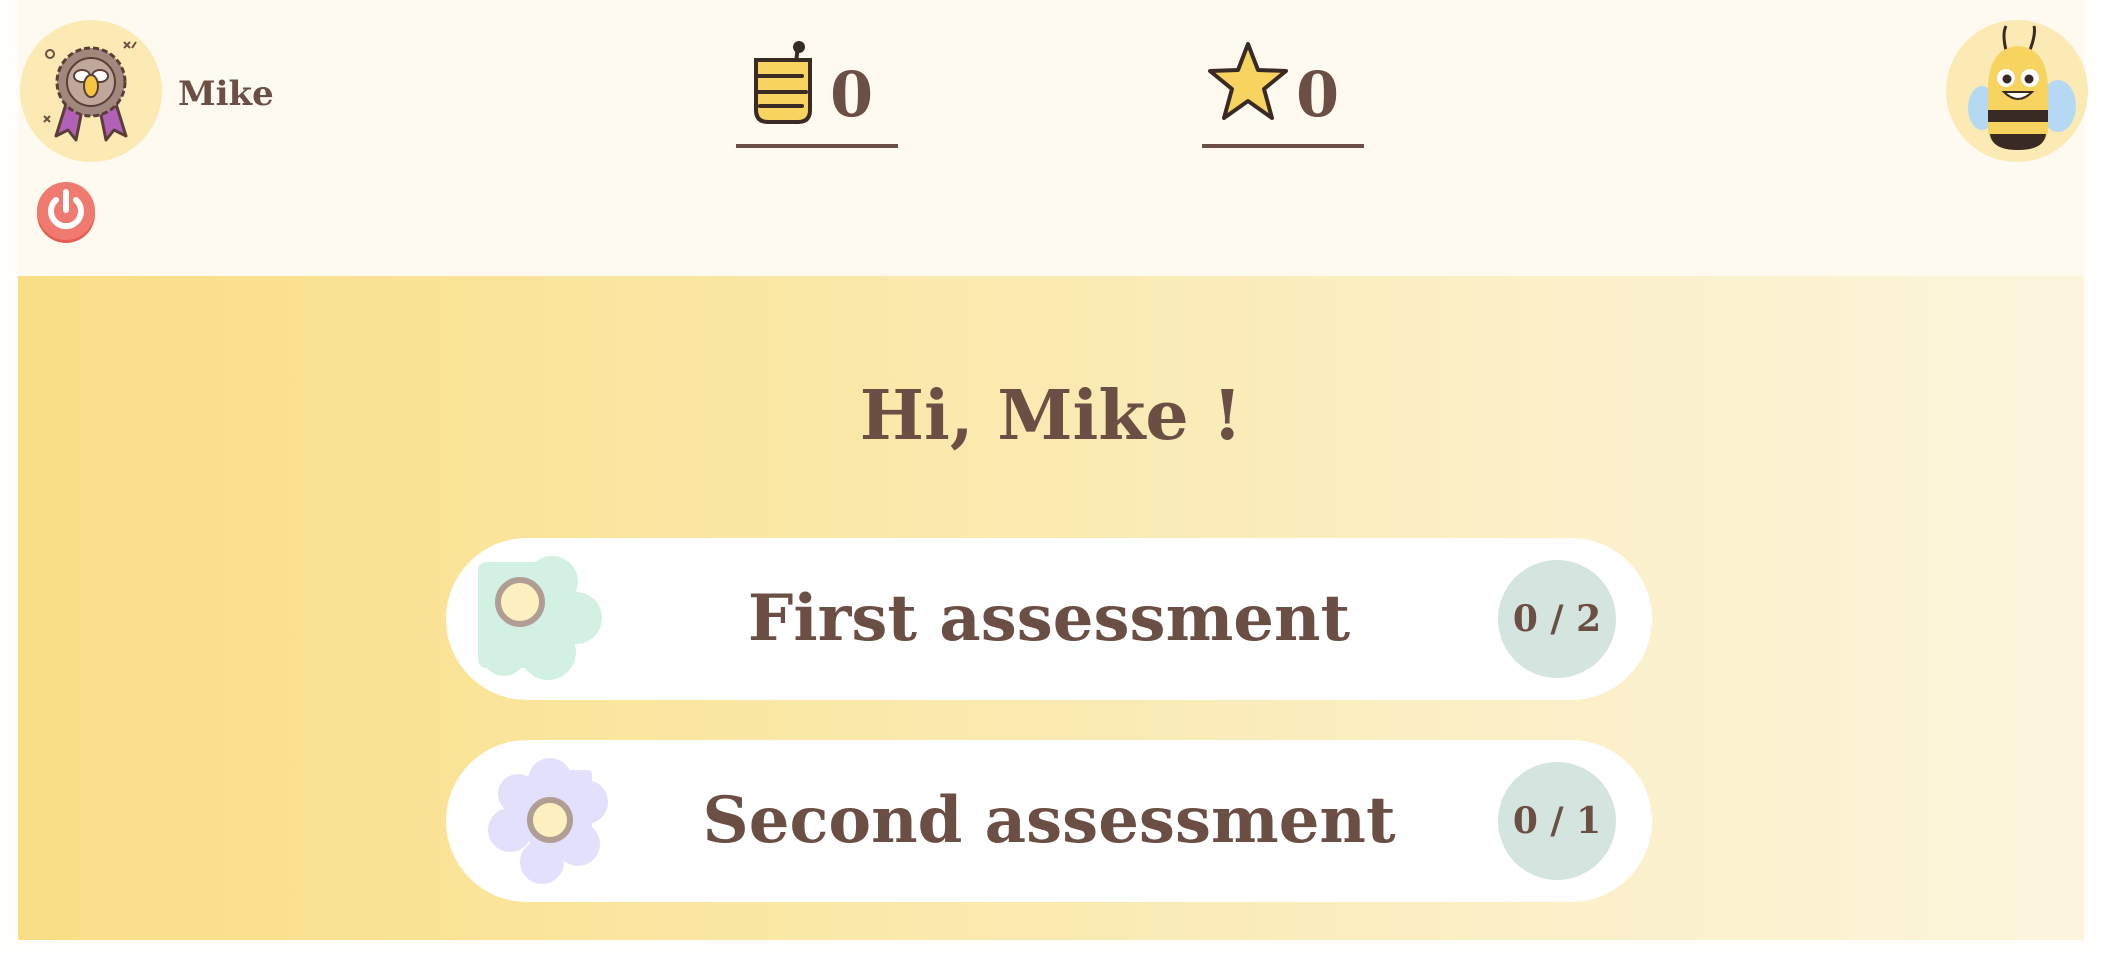  I want to click on honey-count: 0, so click(852, 94).